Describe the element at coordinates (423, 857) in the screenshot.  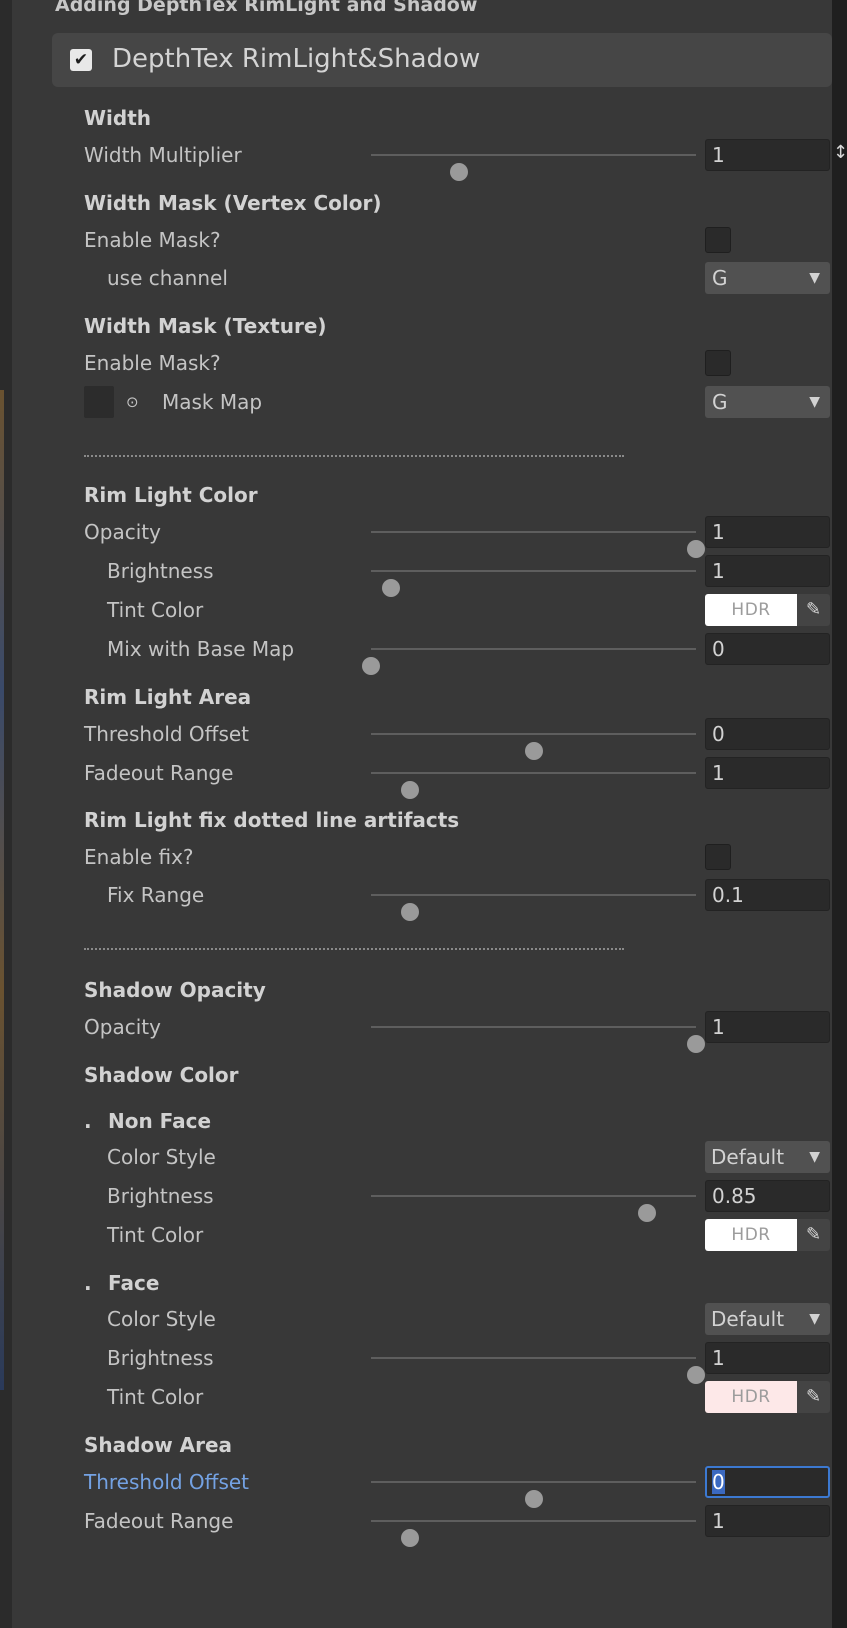
I see `rim-fix-enable-row: Enable fix?` at that location.